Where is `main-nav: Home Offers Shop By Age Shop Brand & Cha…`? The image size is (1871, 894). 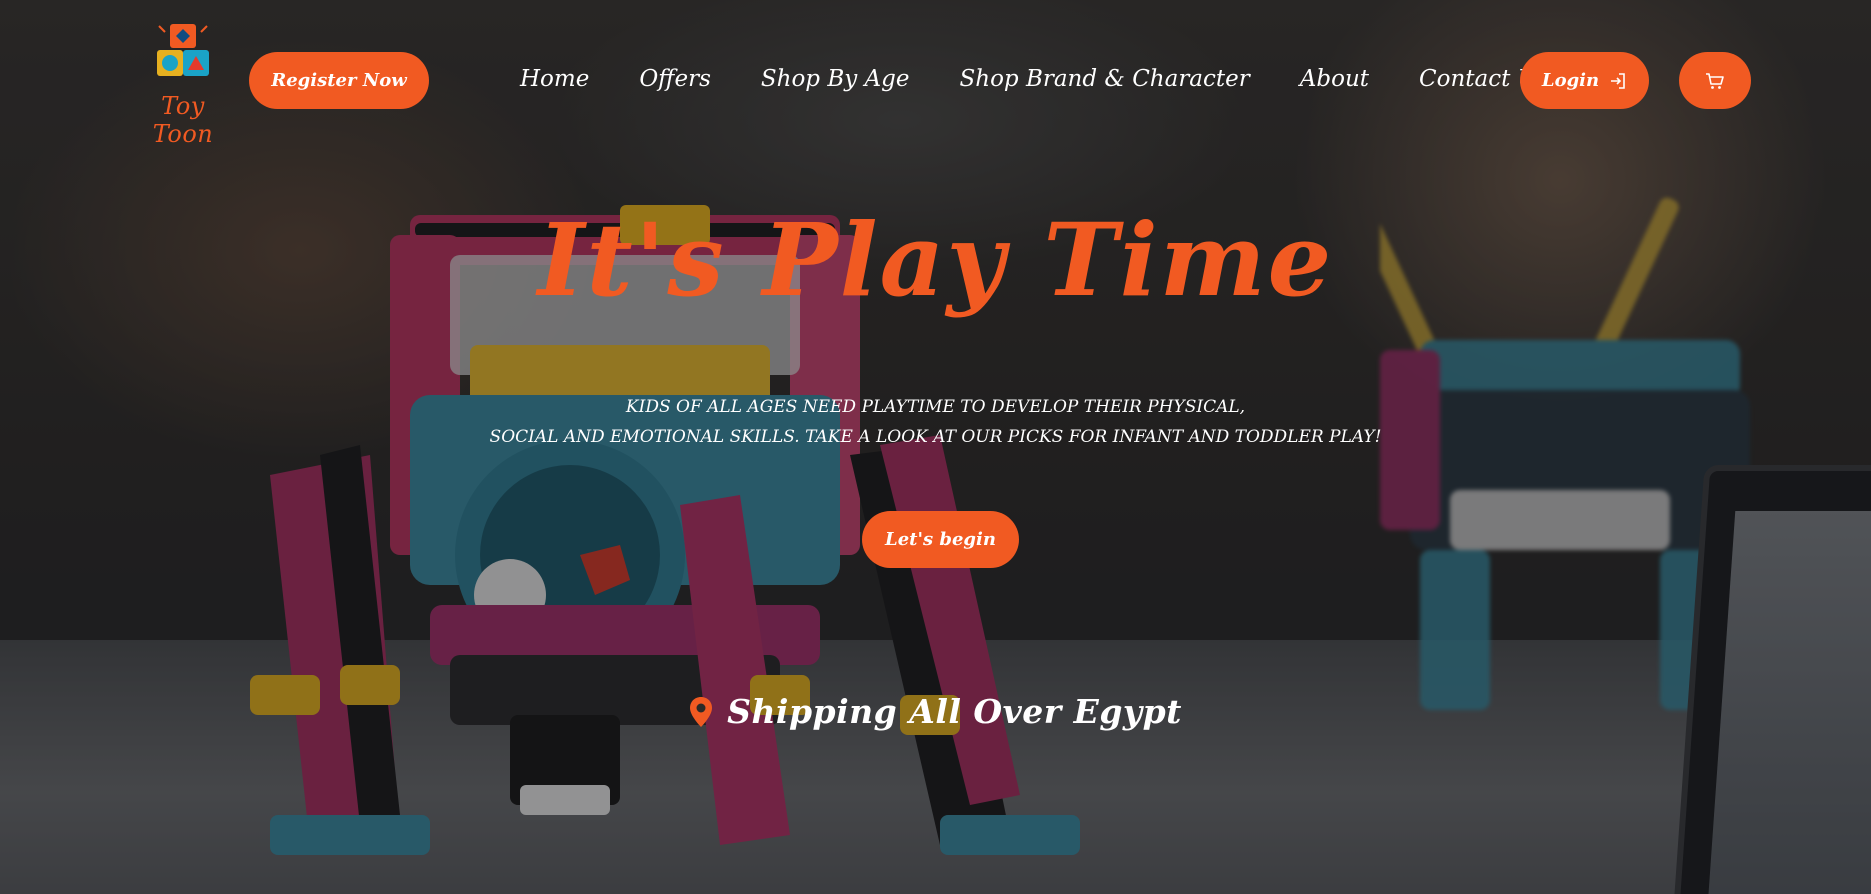
main-nav: Home Offers Shop By Age Shop Brand & Cha… is located at coordinates (1034, 79).